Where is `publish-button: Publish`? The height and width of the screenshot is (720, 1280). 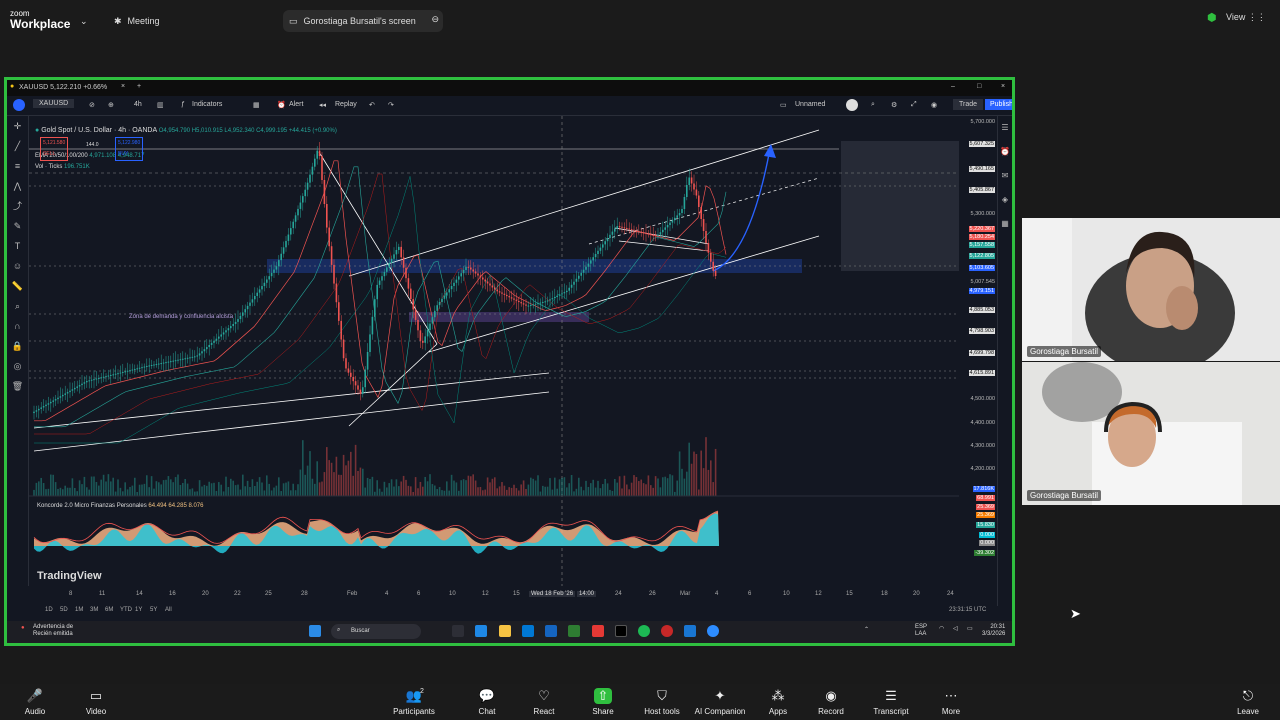 publish-button: Publish is located at coordinates (998, 104).